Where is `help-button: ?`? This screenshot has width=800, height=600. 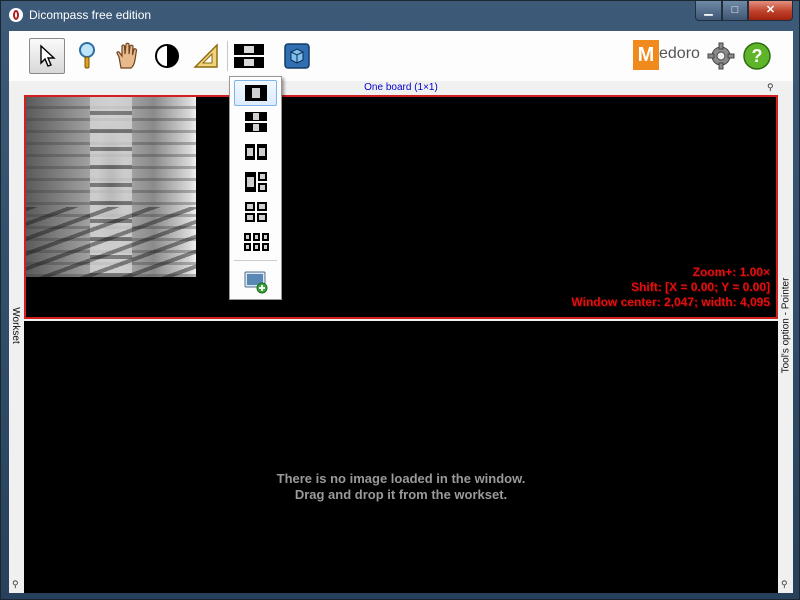
help-button: ? is located at coordinates (757, 56).